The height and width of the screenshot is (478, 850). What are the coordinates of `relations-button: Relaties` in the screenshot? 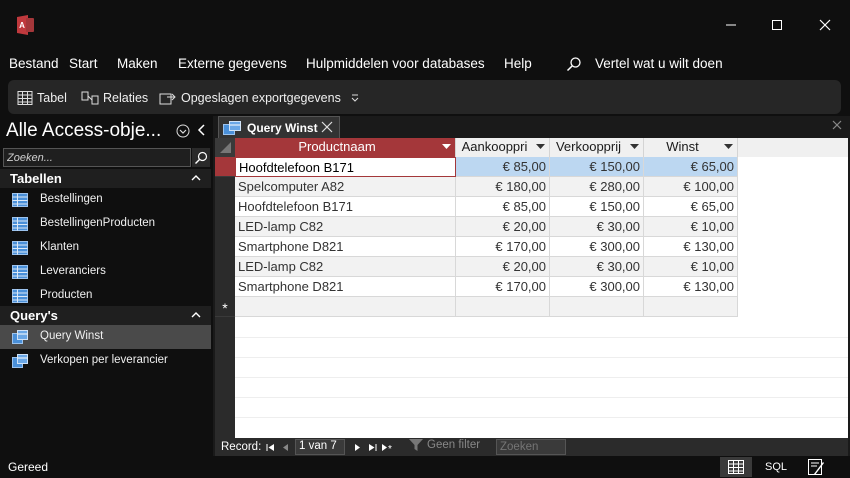 It's located at (114, 98).